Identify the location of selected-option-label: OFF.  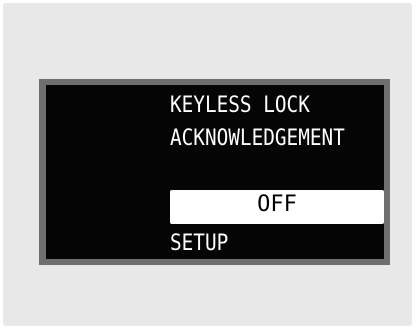
(277, 204).